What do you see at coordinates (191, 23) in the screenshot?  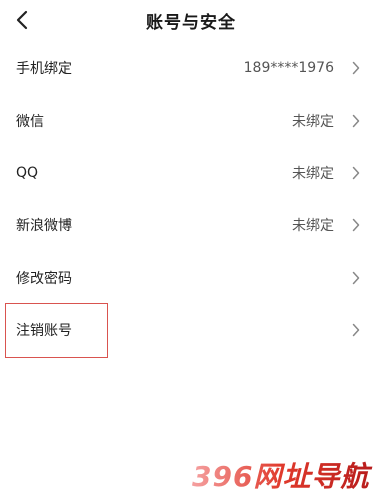 I see `page-title: 账号与安全` at bounding box center [191, 23].